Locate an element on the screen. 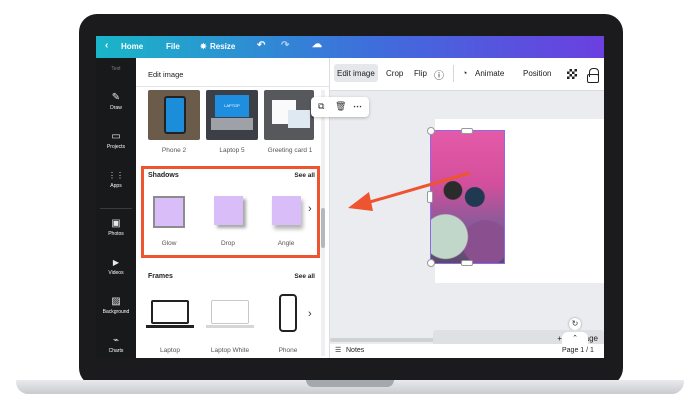 Image resolution: width=700 pixels, height=400 pixels. phone-image is located at coordinates (175, 115).